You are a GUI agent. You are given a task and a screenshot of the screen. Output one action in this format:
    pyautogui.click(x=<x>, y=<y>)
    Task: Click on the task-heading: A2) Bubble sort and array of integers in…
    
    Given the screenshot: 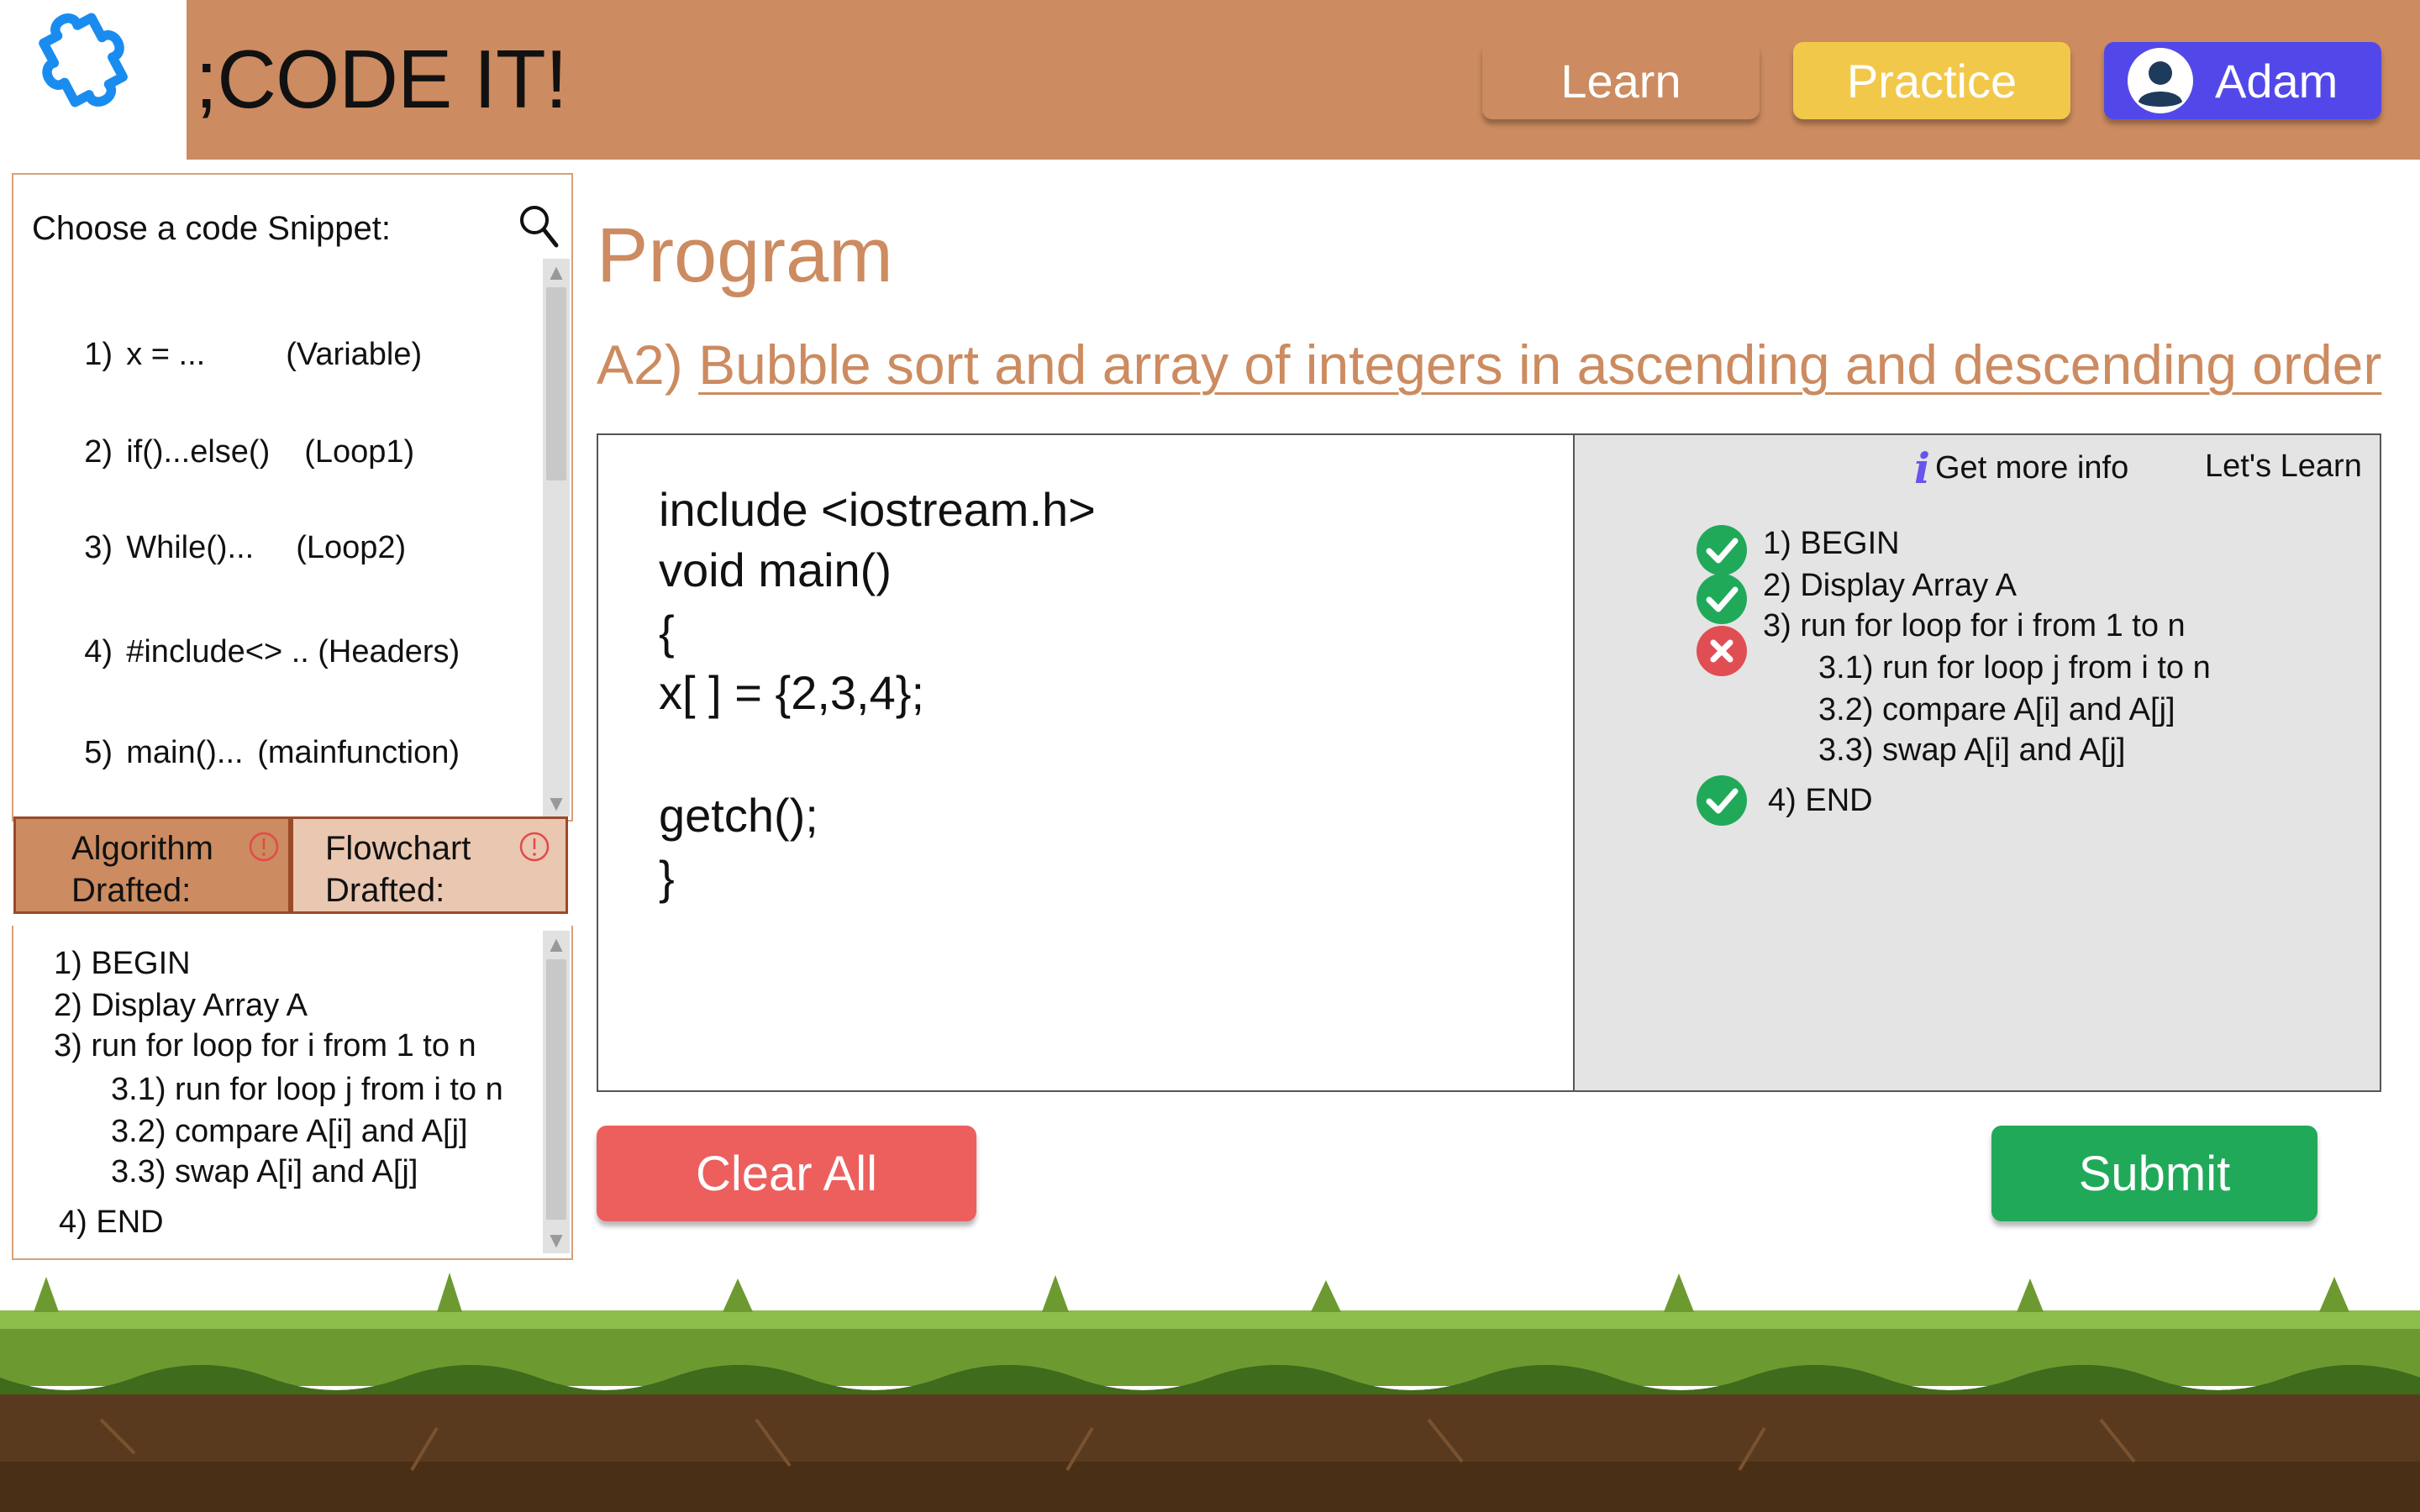 What is the action you would take?
    pyautogui.click(x=1489, y=364)
    